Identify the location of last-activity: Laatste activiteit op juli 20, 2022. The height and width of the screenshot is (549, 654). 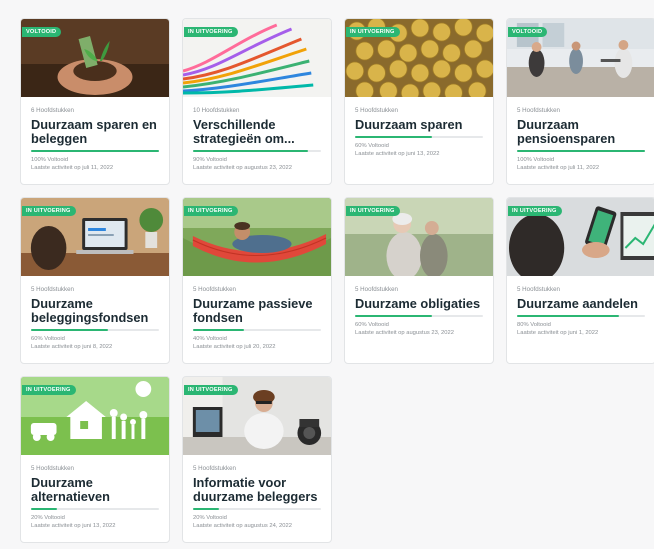
(234, 347).